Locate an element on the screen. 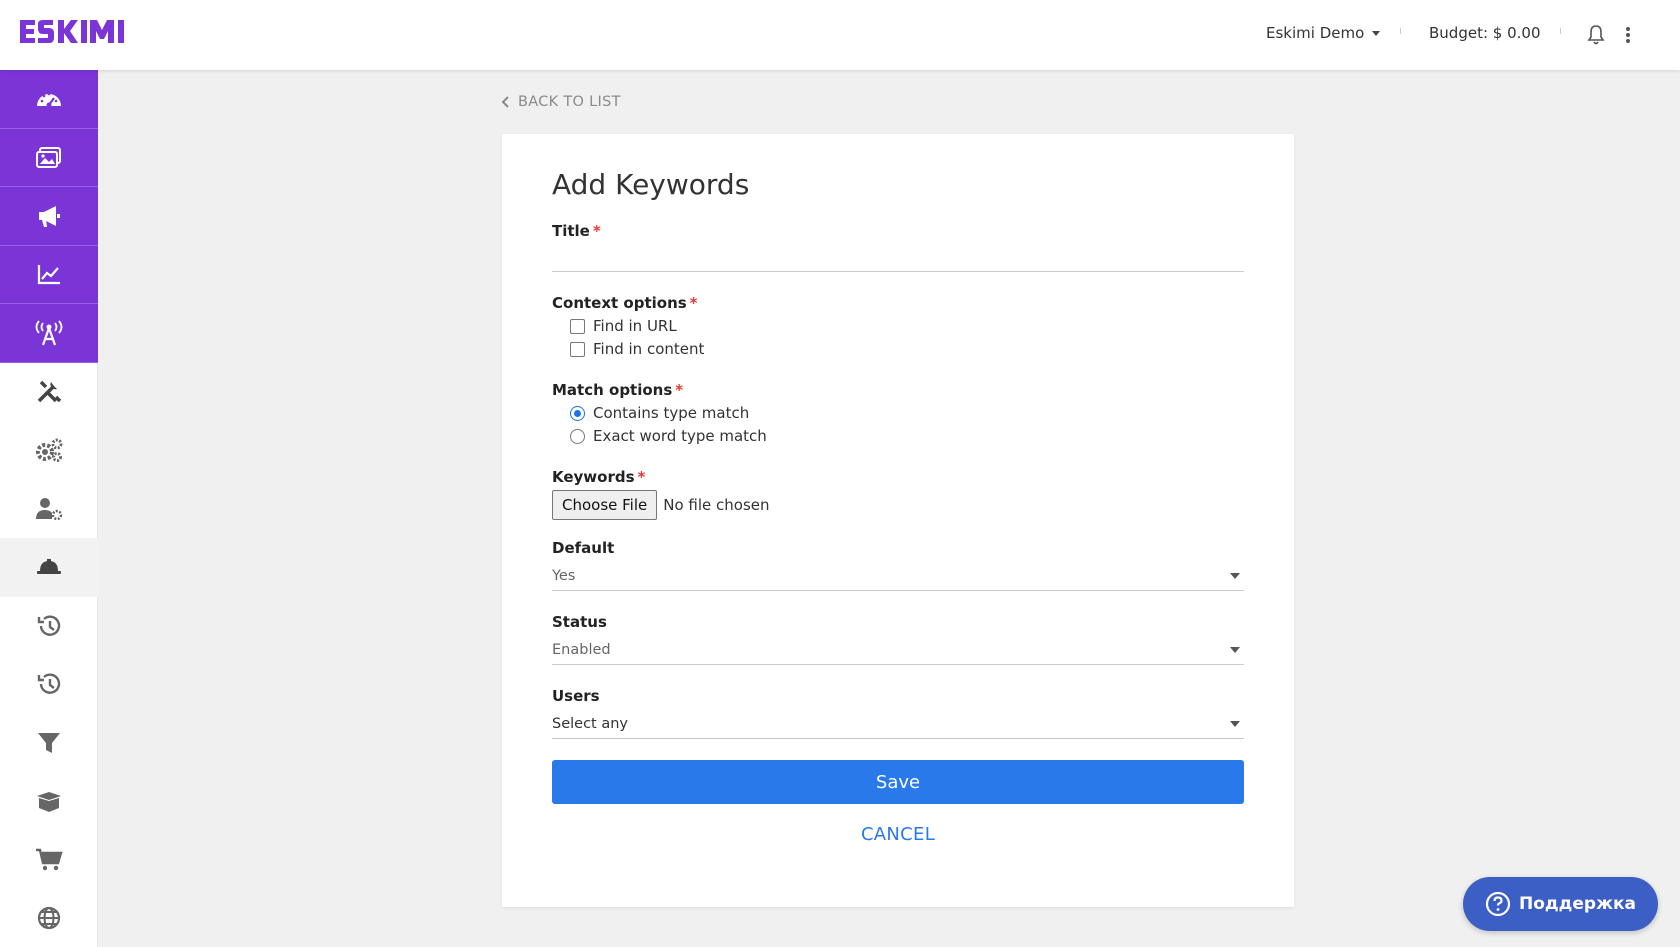 The image size is (1680, 947). sidebar-item-reports is located at coordinates (49, 274).